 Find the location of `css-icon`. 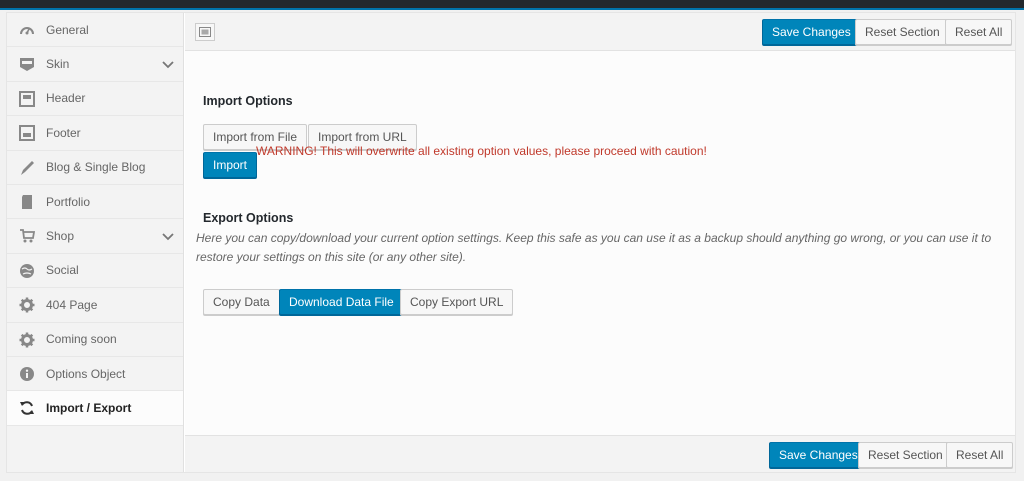

css-icon is located at coordinates (27, 64).